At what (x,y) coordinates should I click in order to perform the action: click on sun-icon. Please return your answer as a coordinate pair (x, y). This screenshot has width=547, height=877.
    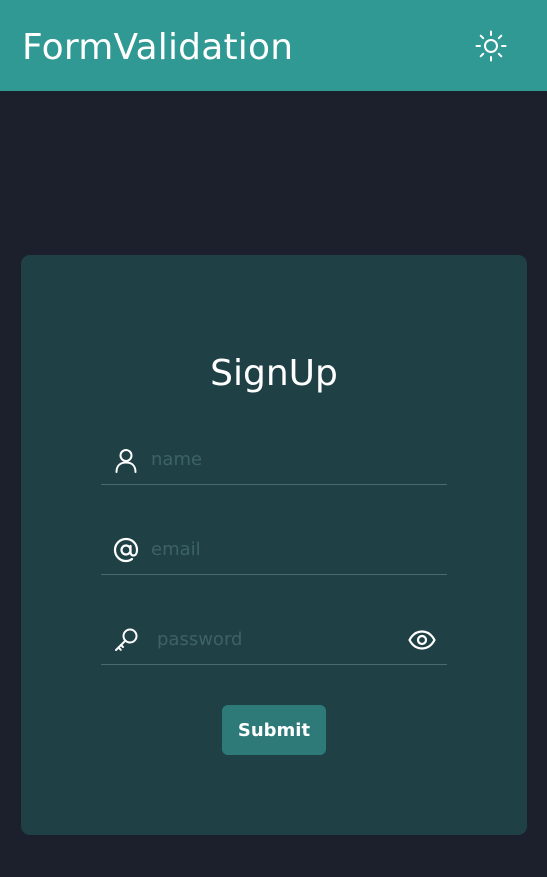
    Looking at the image, I should click on (491, 46).